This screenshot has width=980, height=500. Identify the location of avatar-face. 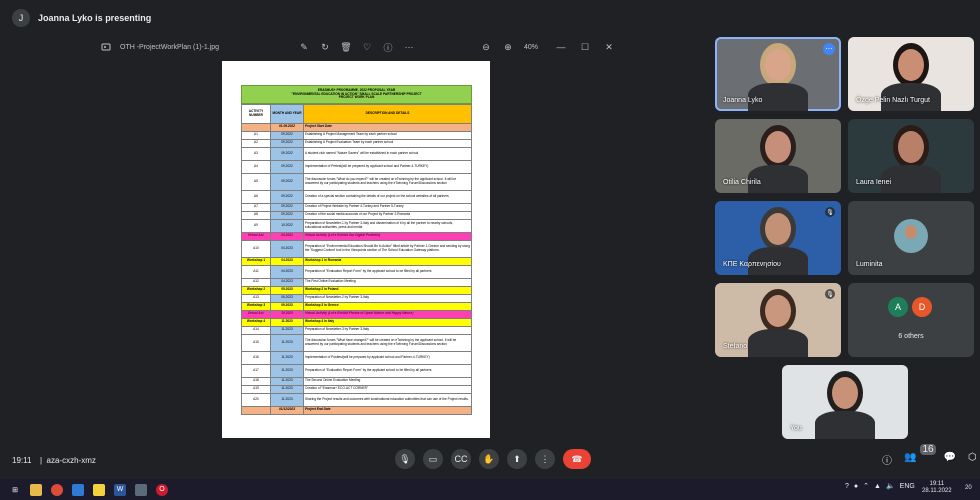
(911, 232).